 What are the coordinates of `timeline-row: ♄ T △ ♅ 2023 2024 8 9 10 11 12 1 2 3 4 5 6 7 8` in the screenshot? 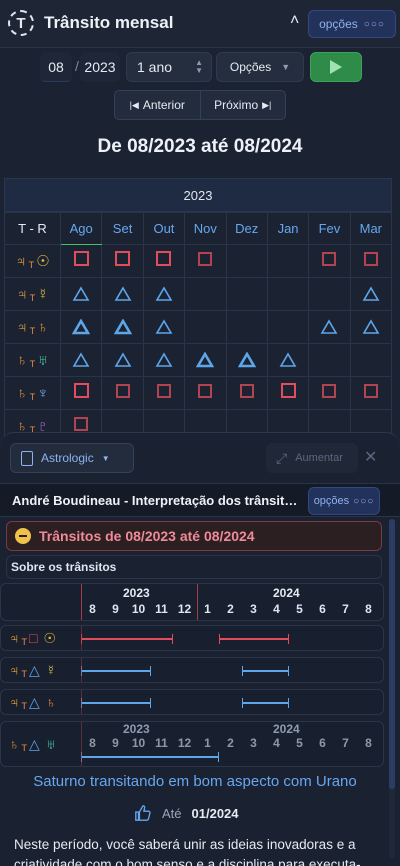 It's located at (192, 744).